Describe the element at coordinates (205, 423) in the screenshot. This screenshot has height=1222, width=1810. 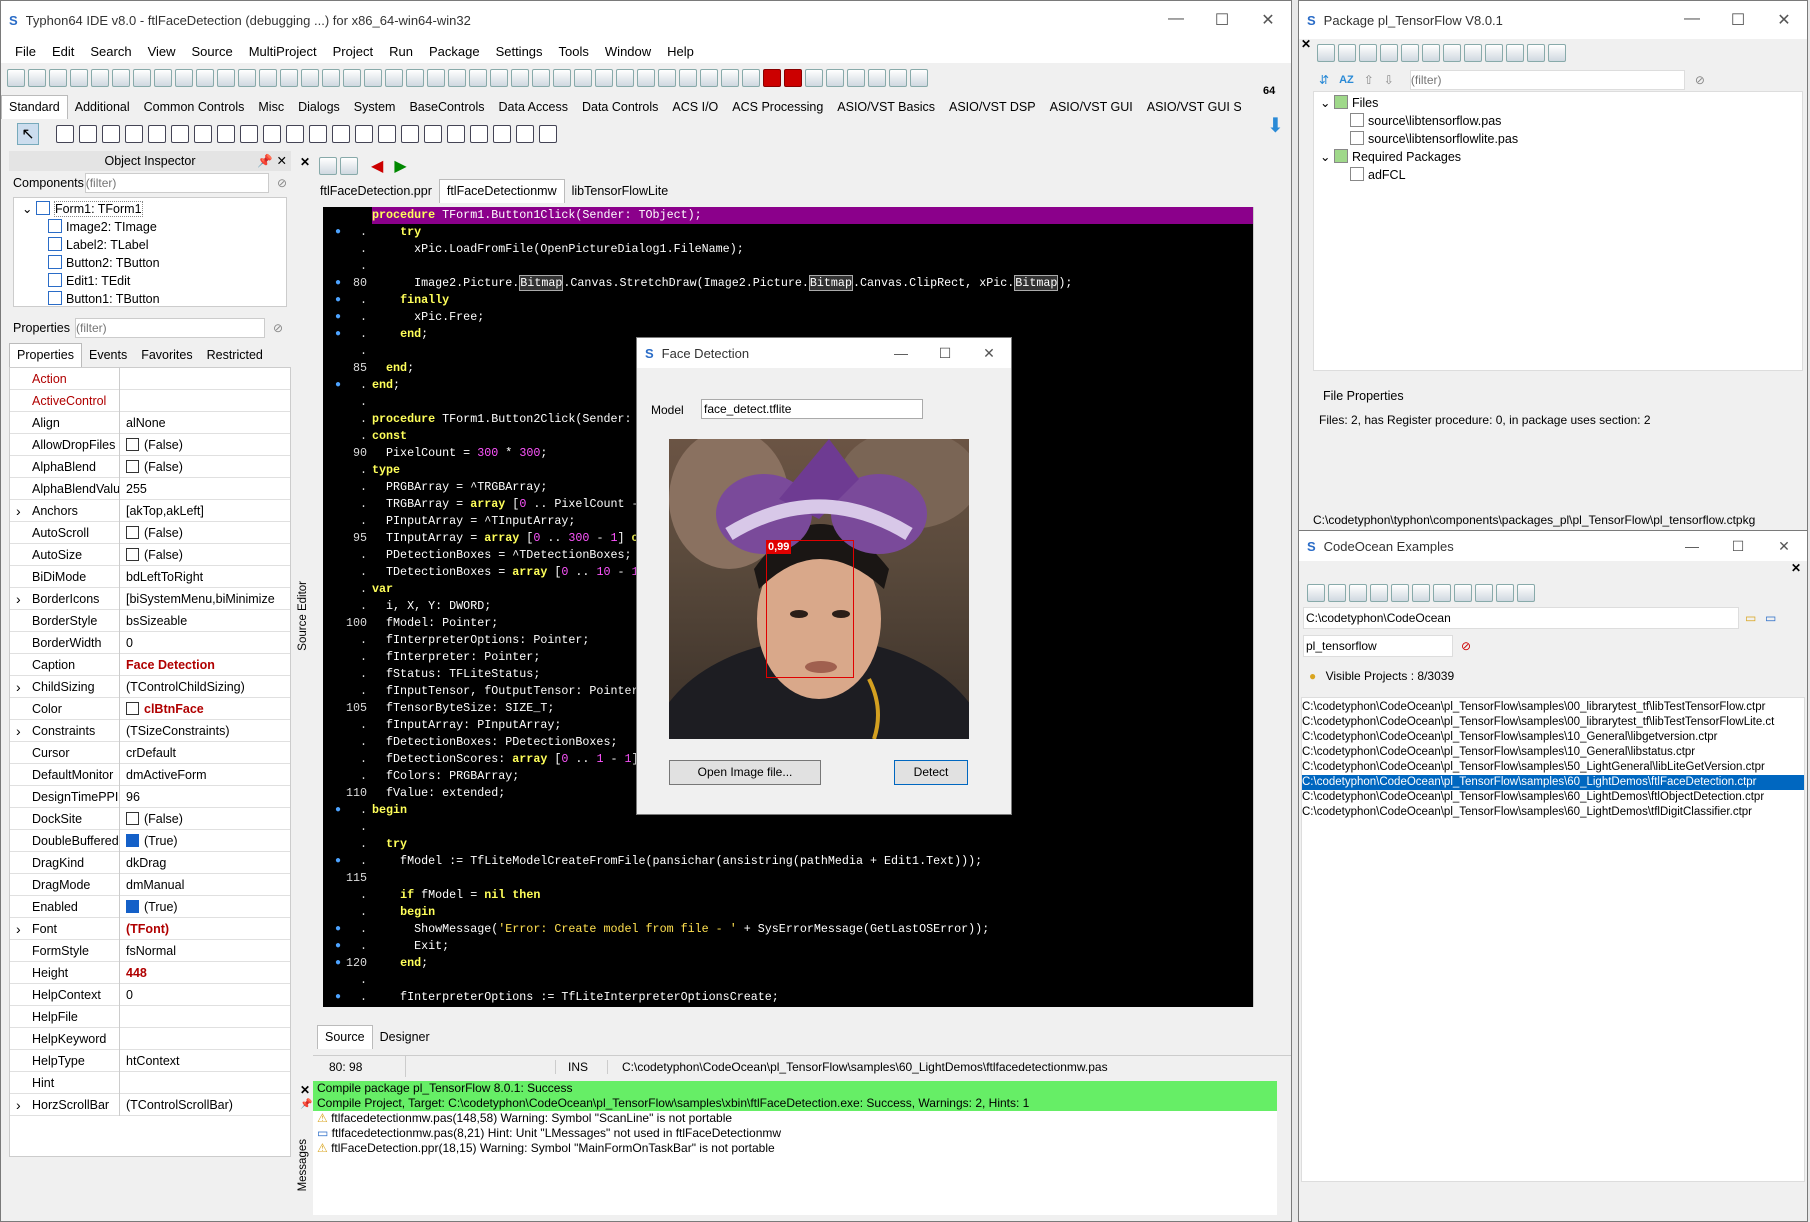
I see `property-value: alNone` at that location.